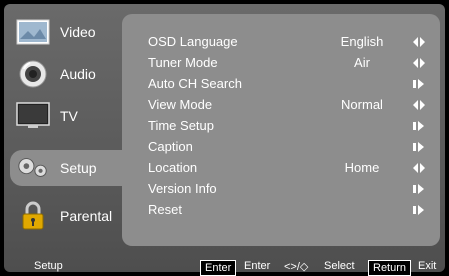  What do you see at coordinates (281, 147) in the screenshot?
I see `menu-row-caption: Caption` at bounding box center [281, 147].